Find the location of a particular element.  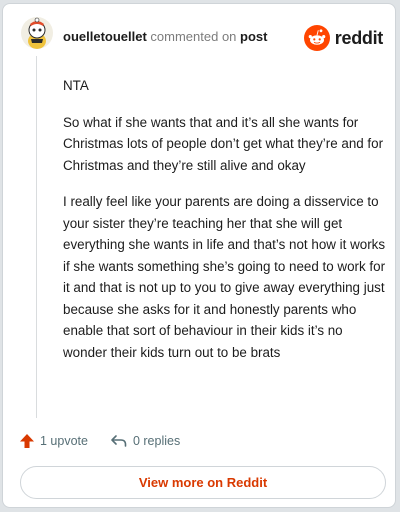

view-more-on-reddit-button: View more on Reddit is located at coordinates (203, 482).